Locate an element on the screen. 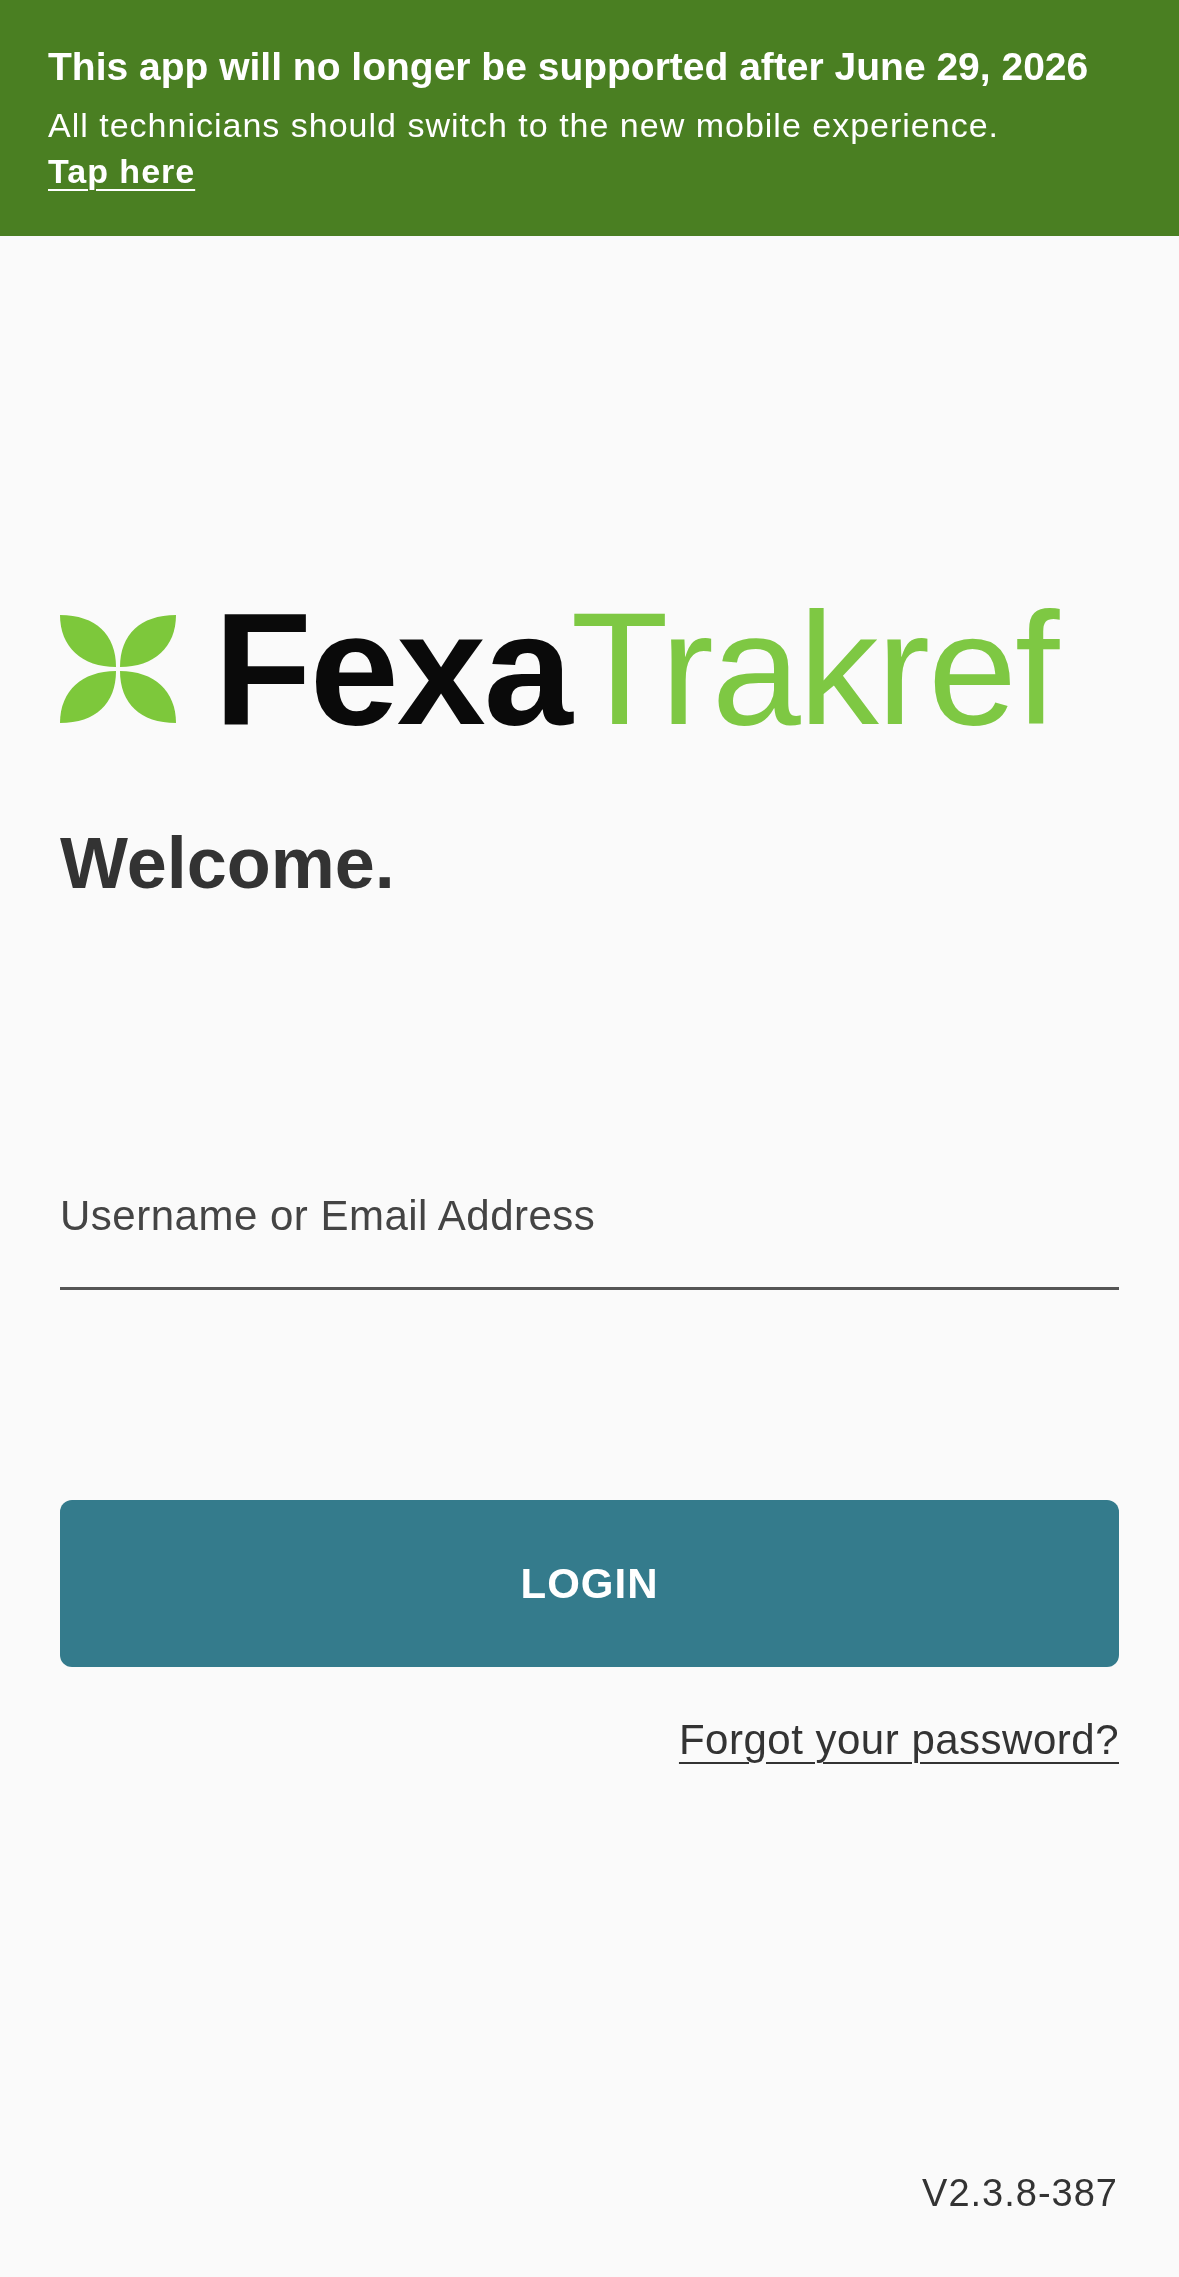  logo-wordmark: FexaTrakref is located at coordinates (637, 669).